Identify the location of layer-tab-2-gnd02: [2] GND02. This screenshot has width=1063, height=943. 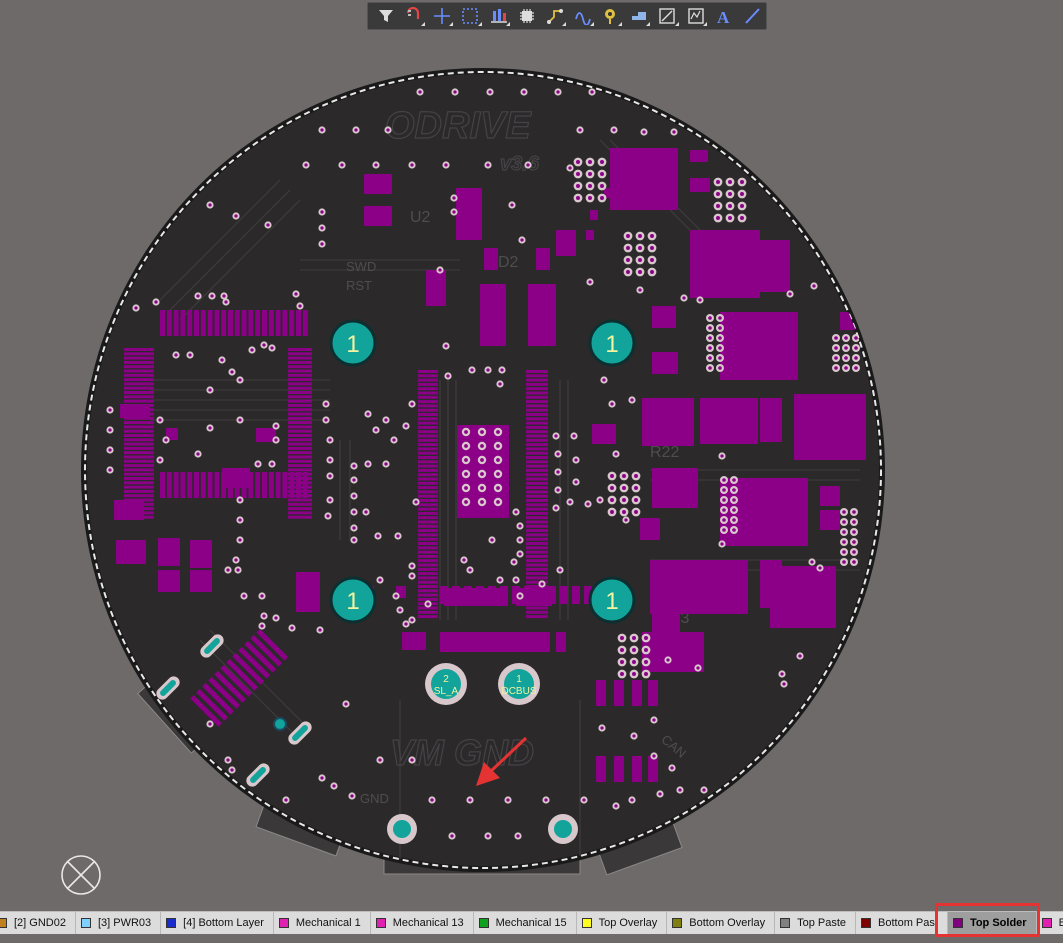
(38, 923).